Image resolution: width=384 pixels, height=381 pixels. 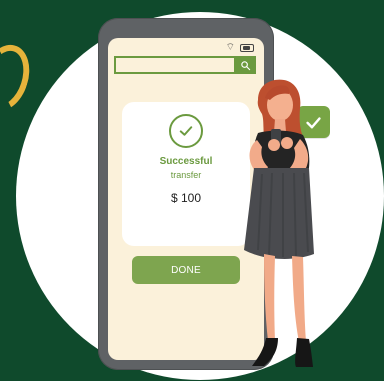 What do you see at coordinates (265, 352) in the screenshot?
I see `left-shoe` at bounding box center [265, 352].